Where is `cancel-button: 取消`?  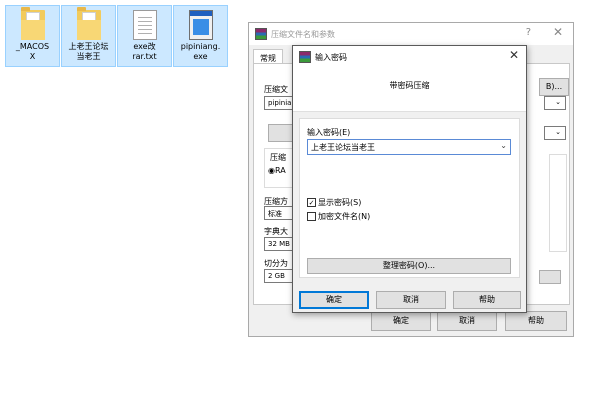
cancel-button: 取消 is located at coordinates (467, 321).